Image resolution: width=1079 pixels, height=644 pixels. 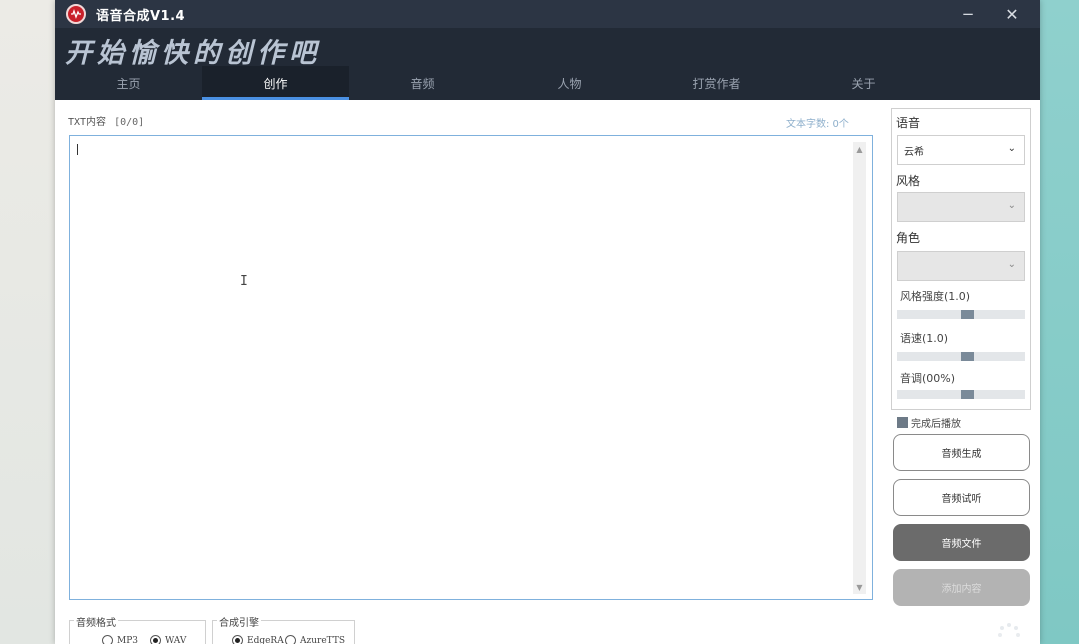 I want to click on radio-edgera-dot, so click(x=237, y=639).